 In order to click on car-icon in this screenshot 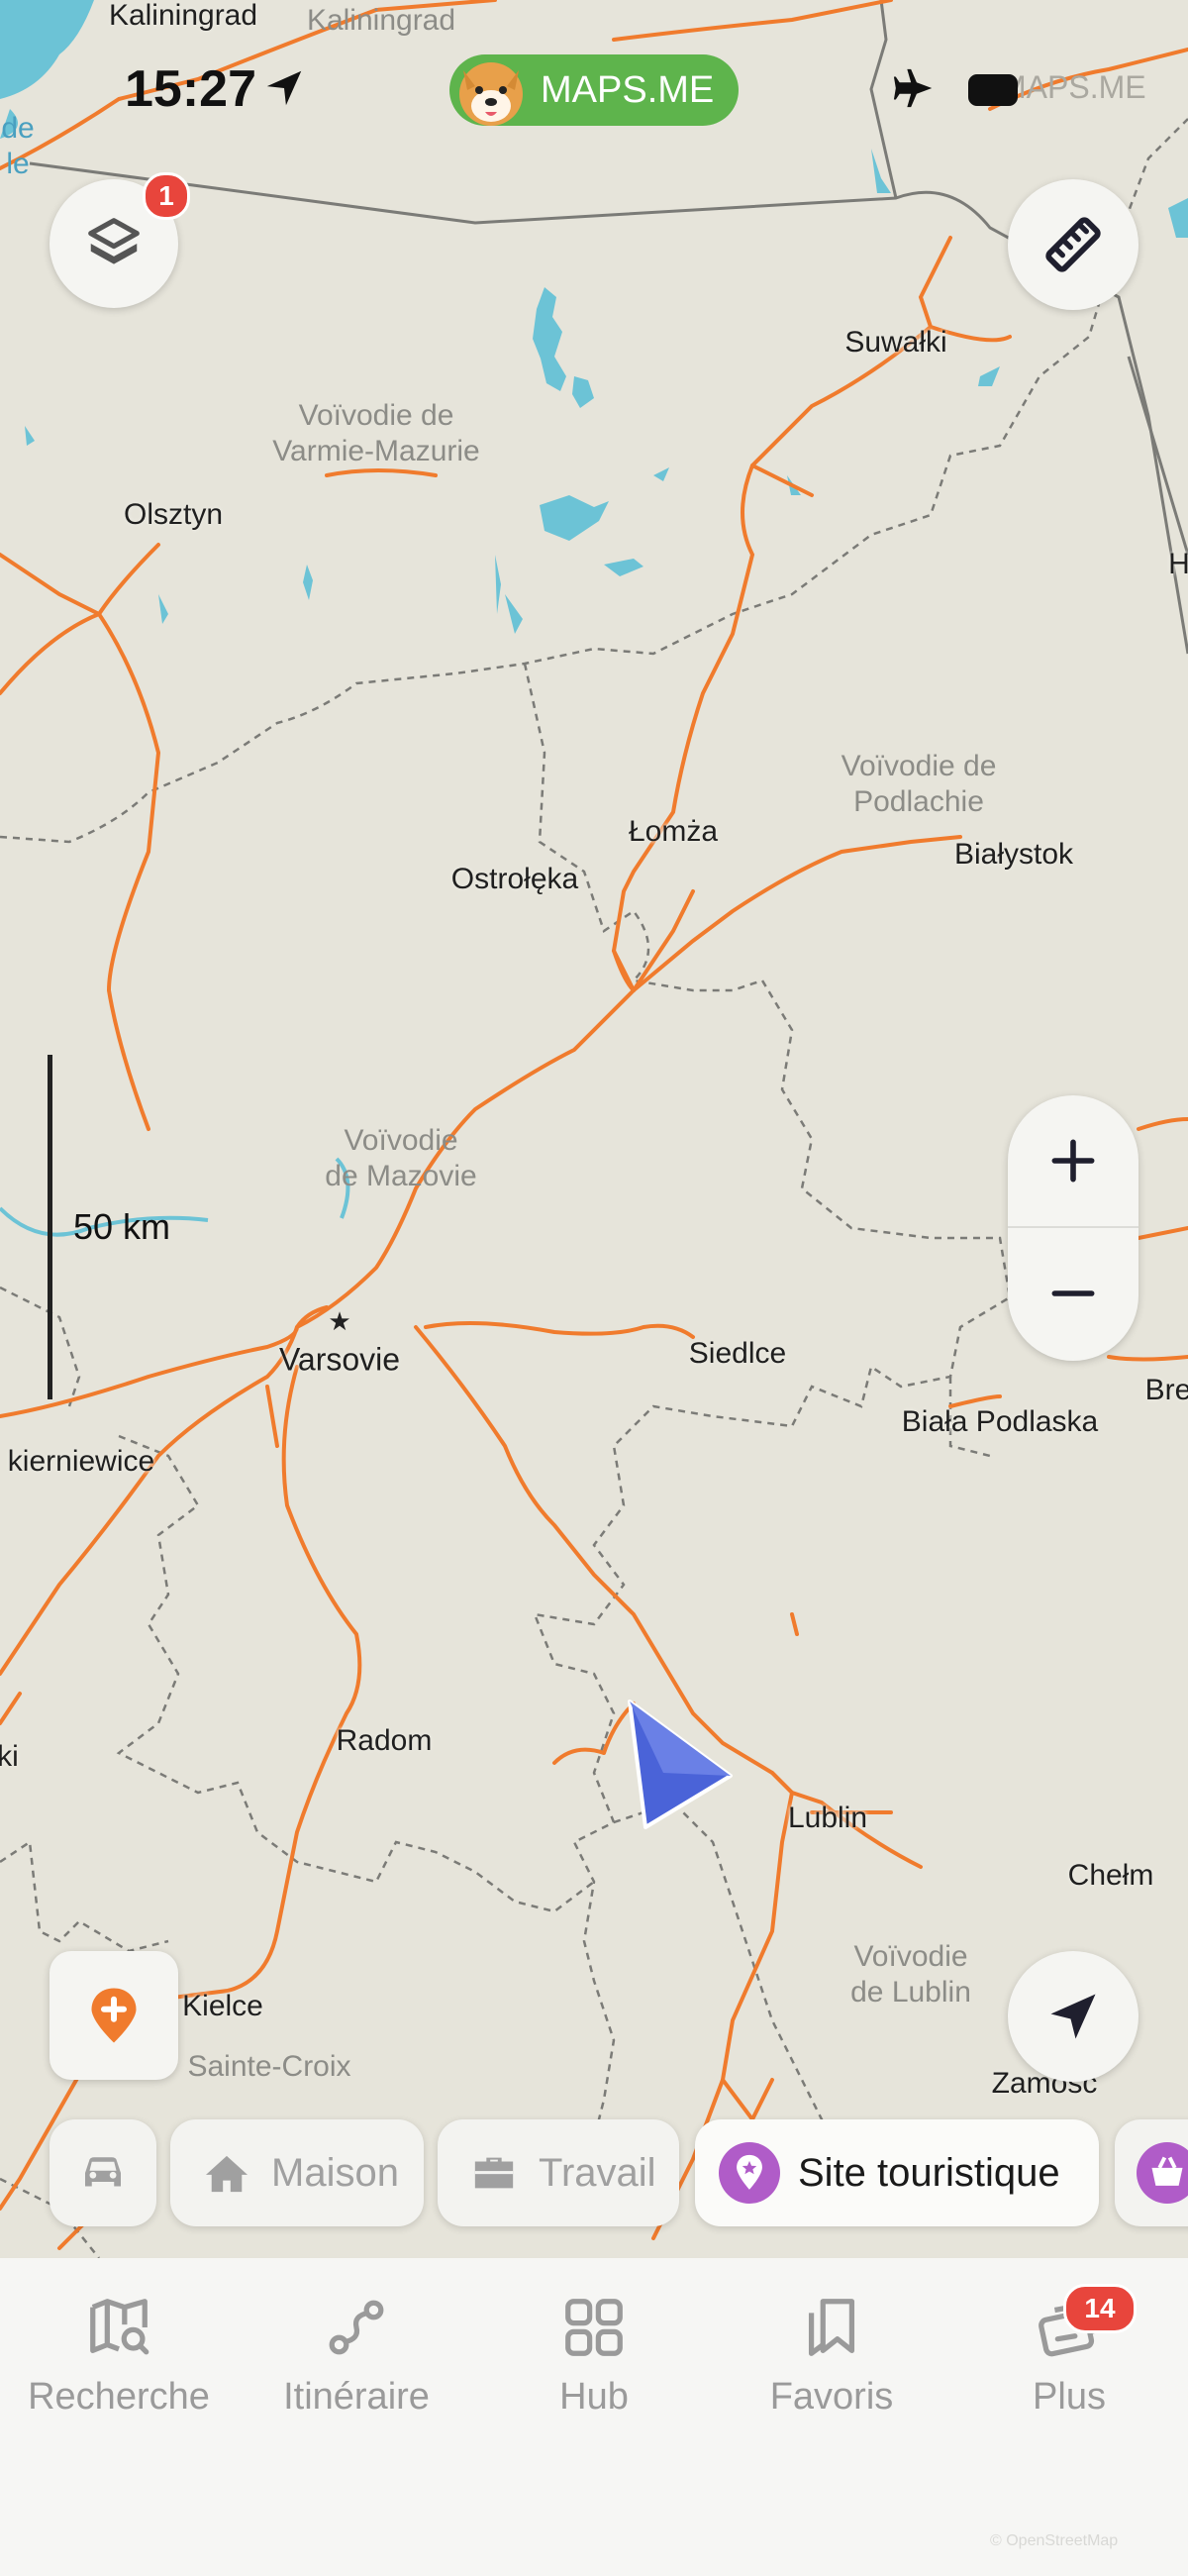, I will do `click(103, 2172)`.